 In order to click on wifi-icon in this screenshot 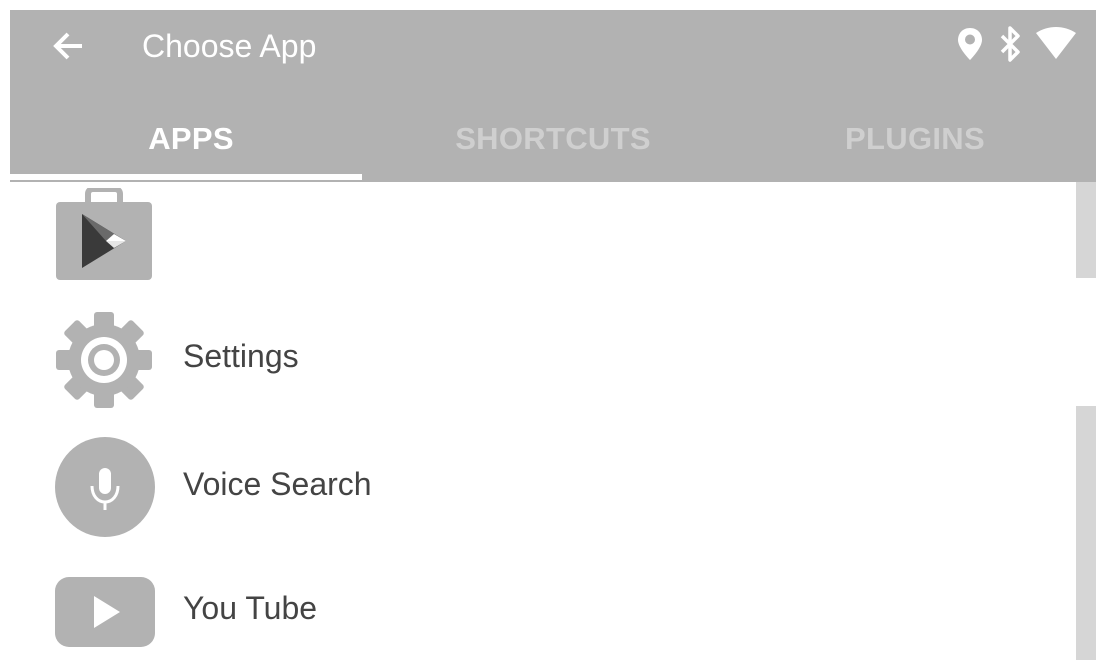, I will do `click(1056, 46)`.